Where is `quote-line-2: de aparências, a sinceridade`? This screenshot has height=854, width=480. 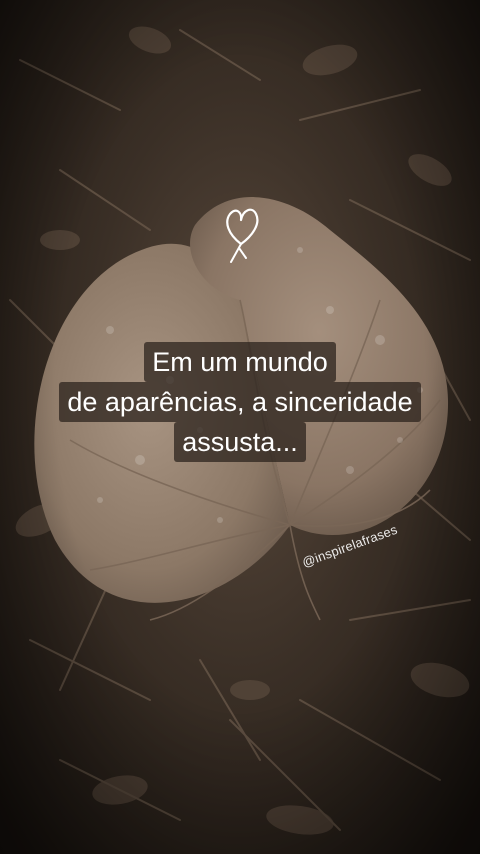 quote-line-2: de aparências, a sinceridade is located at coordinates (240, 402).